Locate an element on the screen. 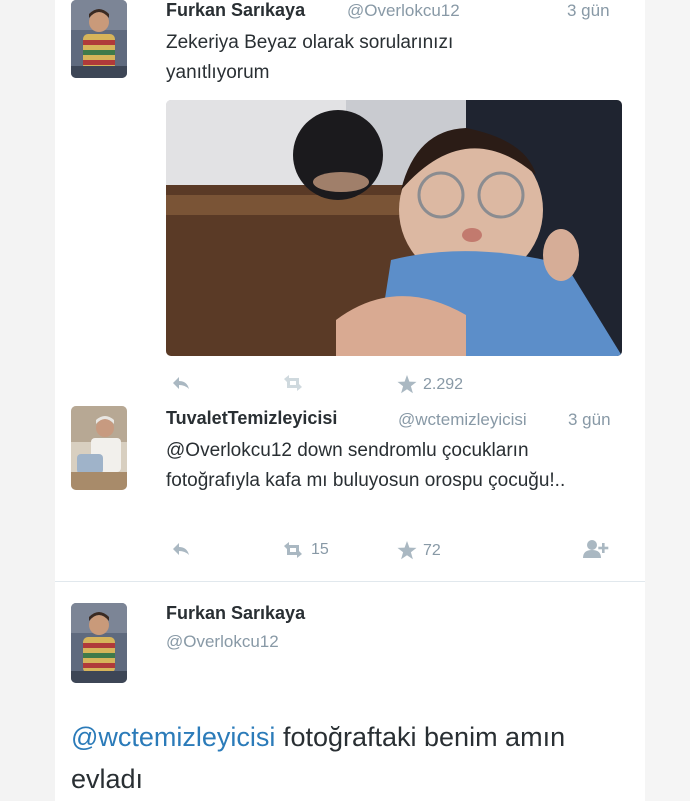 The height and width of the screenshot is (801, 690). right-margin is located at coordinates (667, 400).